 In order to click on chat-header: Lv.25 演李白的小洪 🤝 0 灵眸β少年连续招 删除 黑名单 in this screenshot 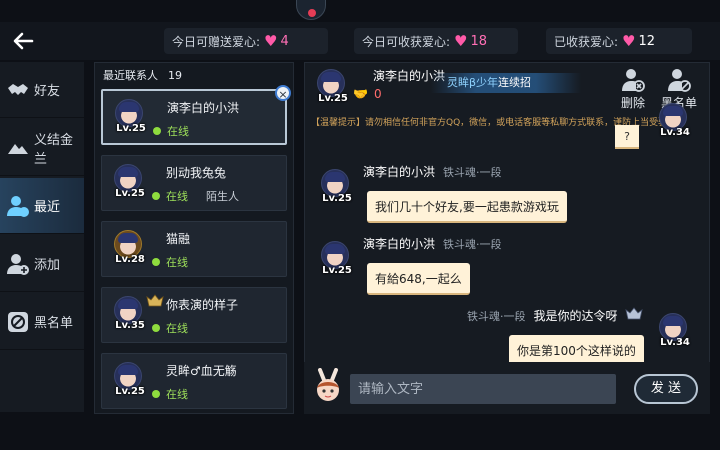, I will do `click(507, 87)`.